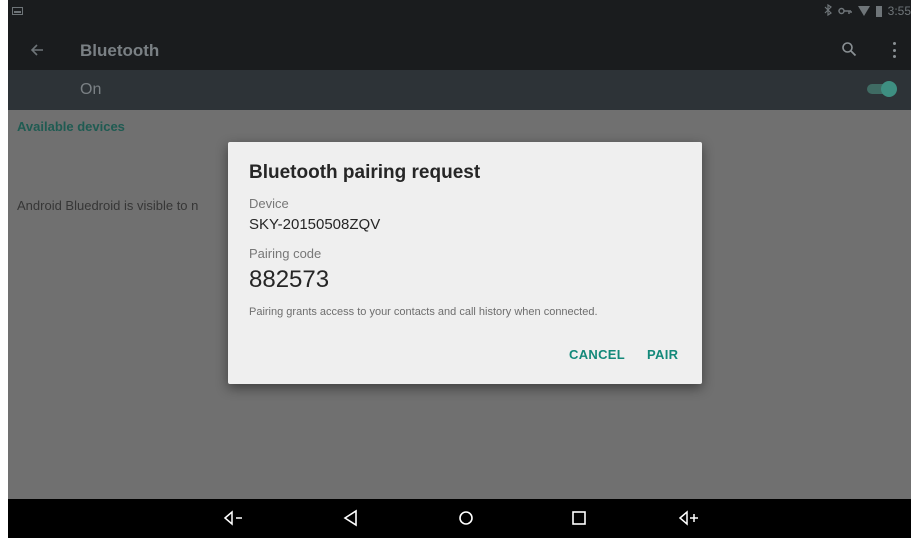 This screenshot has width=911, height=538. Describe the element at coordinates (365, 172) in the screenshot. I see `dialog-title: Bluetooth pairing request` at that location.